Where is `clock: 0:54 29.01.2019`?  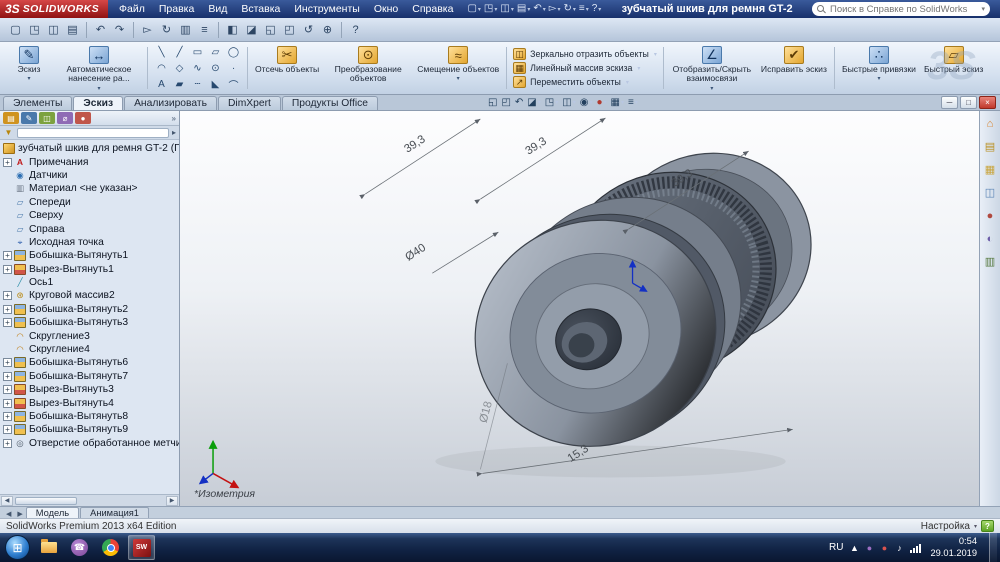 clock: 0:54 29.01.2019 is located at coordinates (953, 547).